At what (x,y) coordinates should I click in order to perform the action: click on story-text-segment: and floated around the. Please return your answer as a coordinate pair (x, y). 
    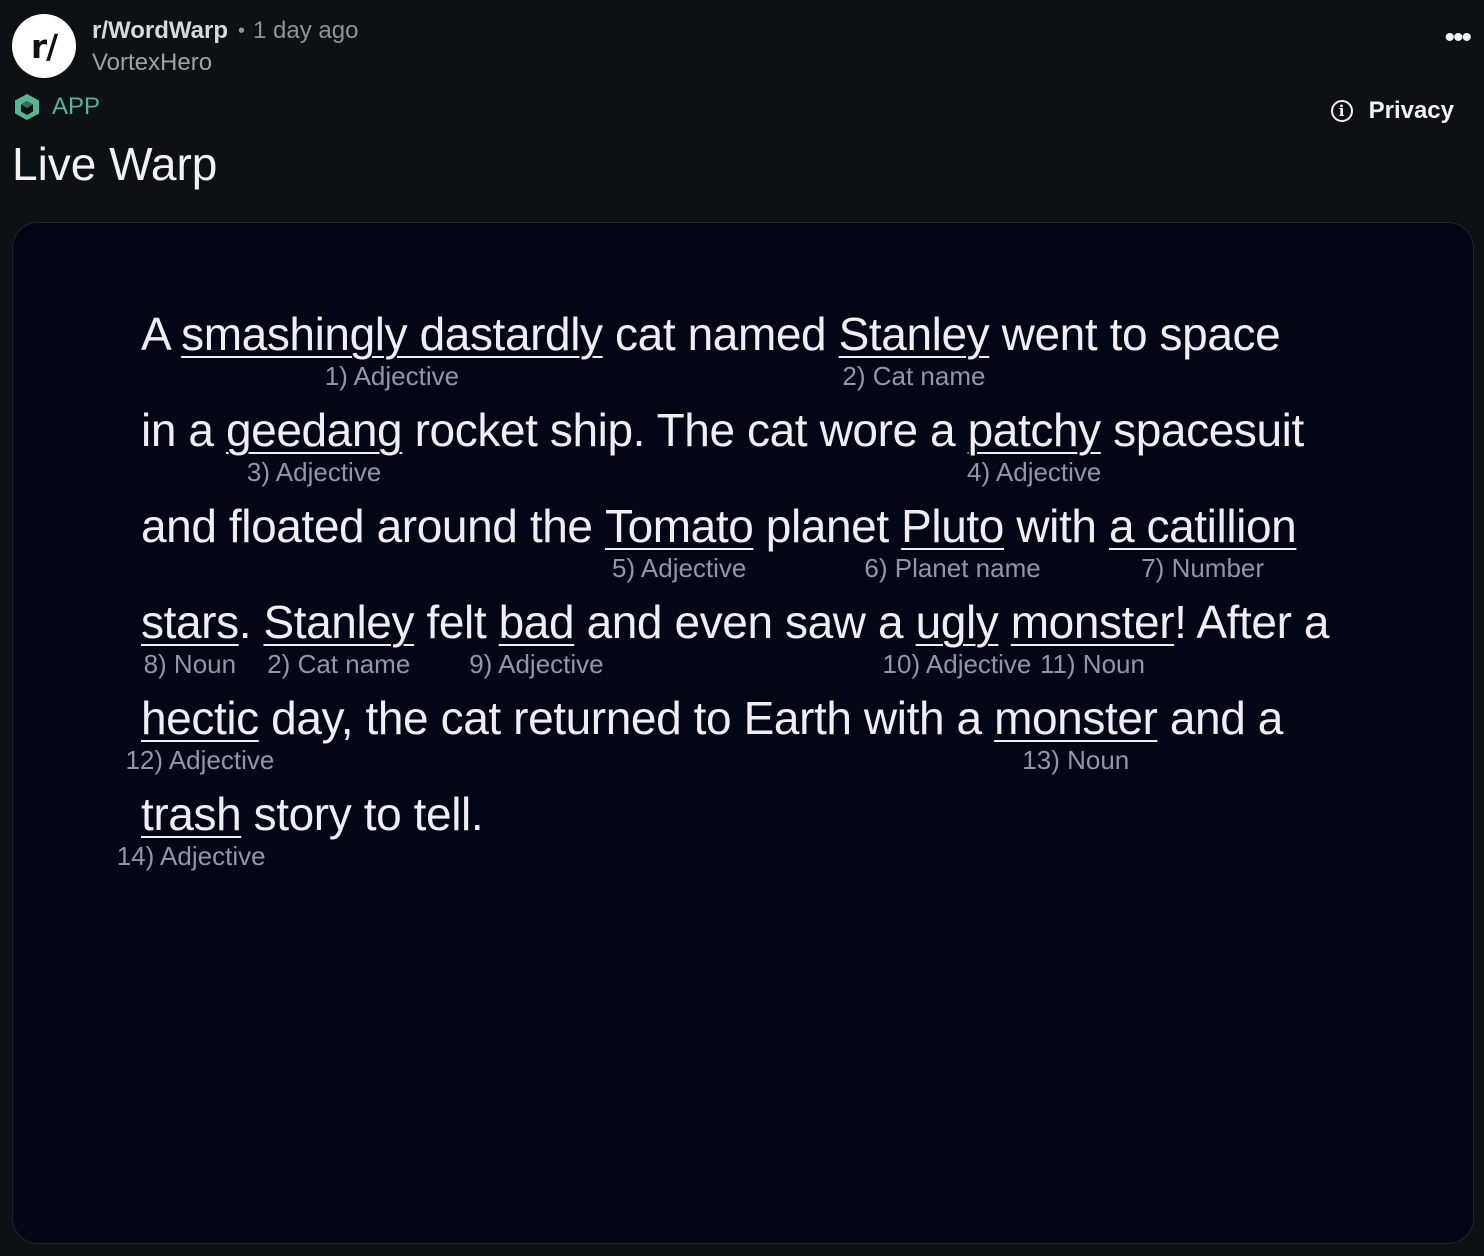
    Looking at the image, I should click on (373, 526).